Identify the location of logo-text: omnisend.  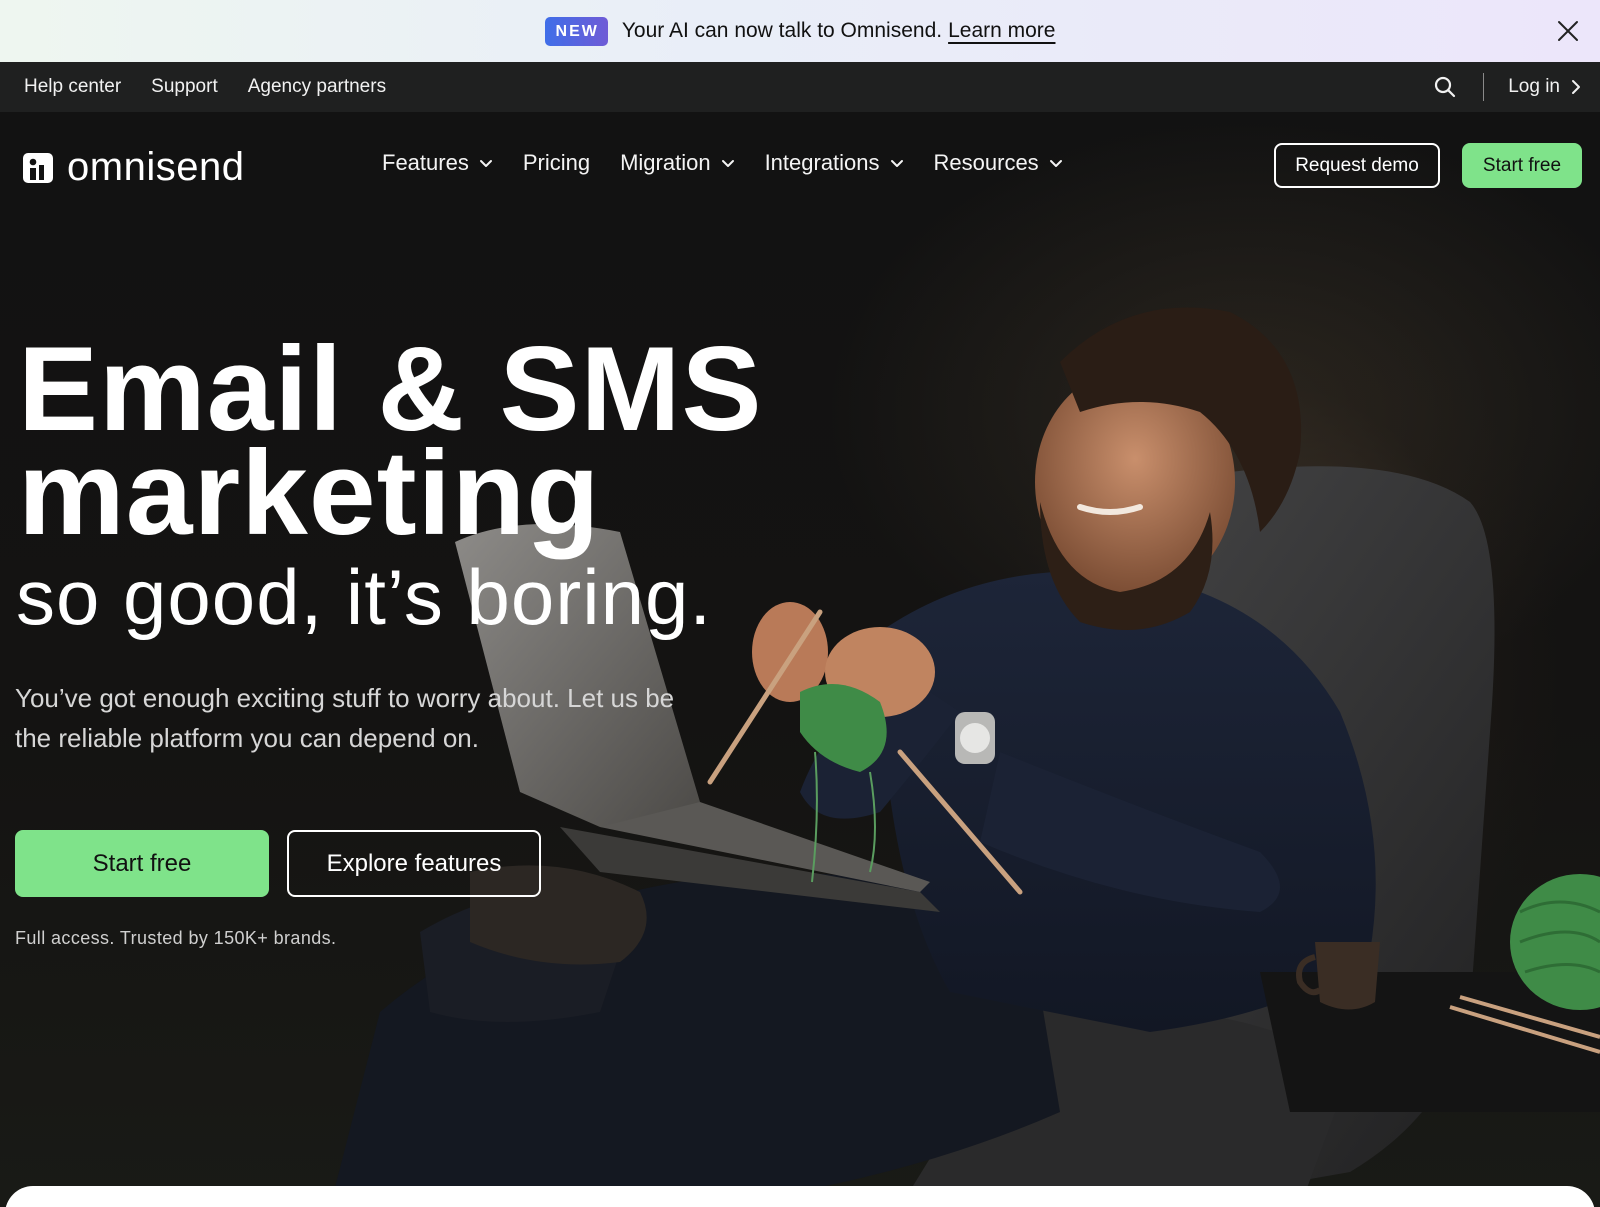
(156, 167).